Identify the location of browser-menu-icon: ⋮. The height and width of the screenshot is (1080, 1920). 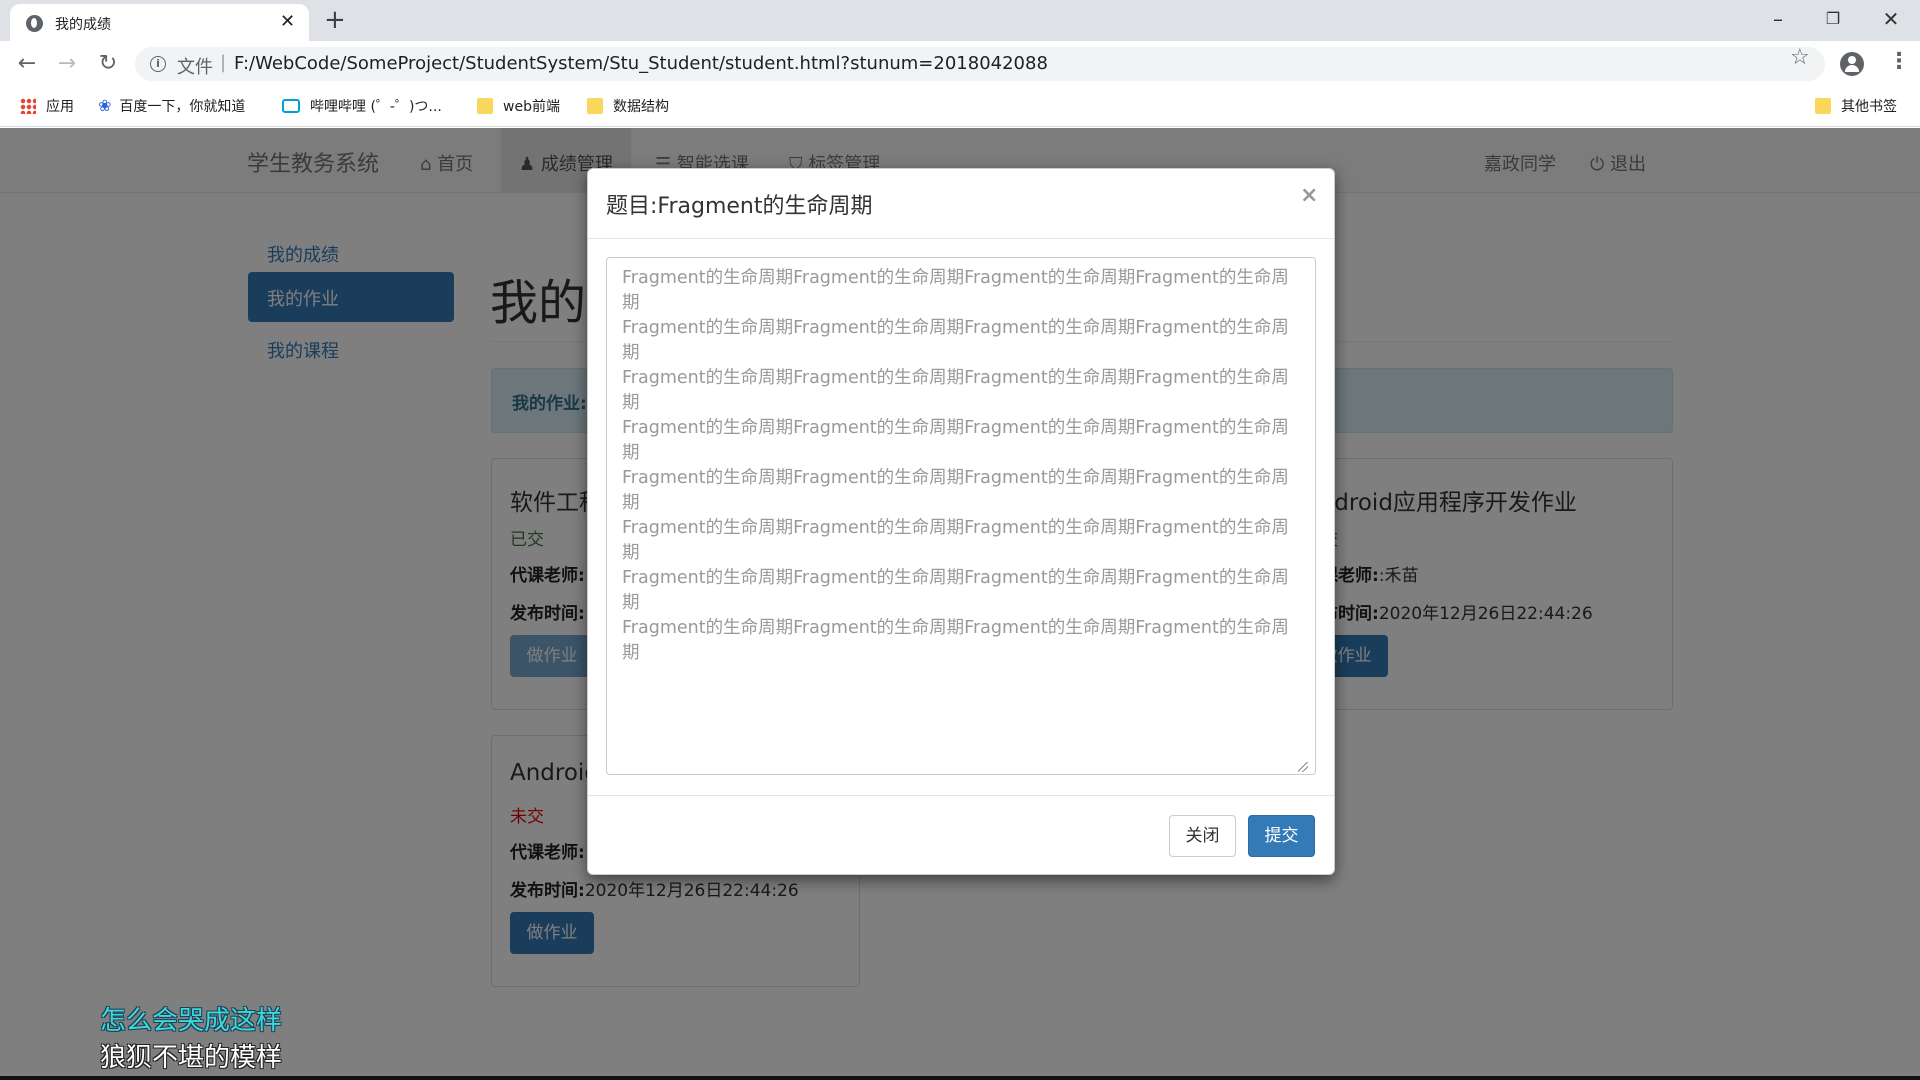
(1899, 62).